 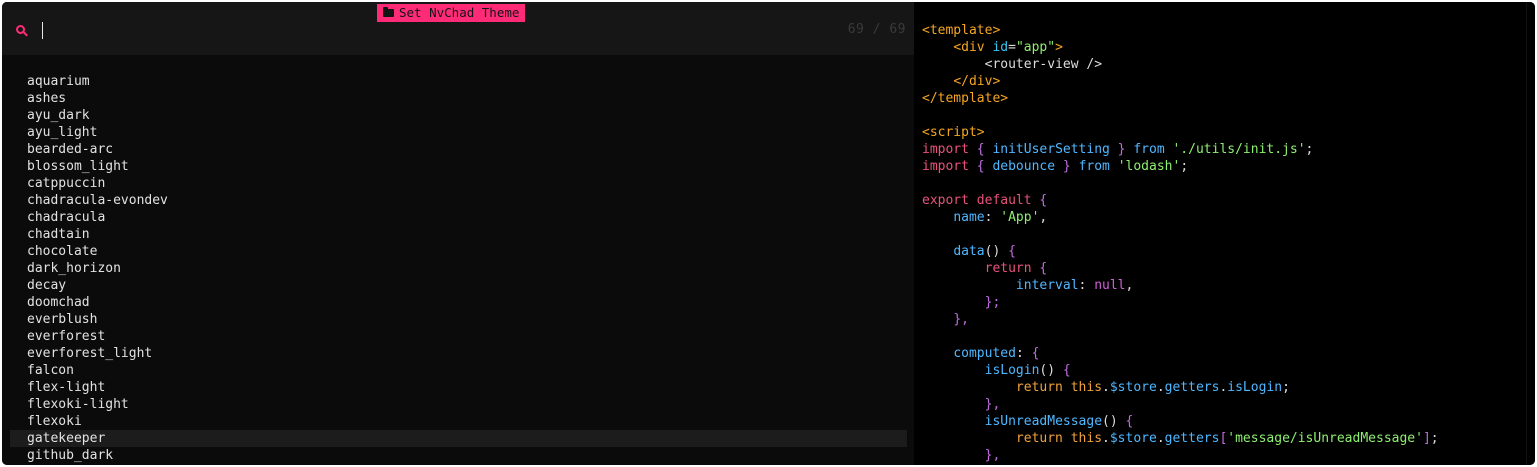 What do you see at coordinates (945, 166) in the screenshot?
I see `code-token: import` at bounding box center [945, 166].